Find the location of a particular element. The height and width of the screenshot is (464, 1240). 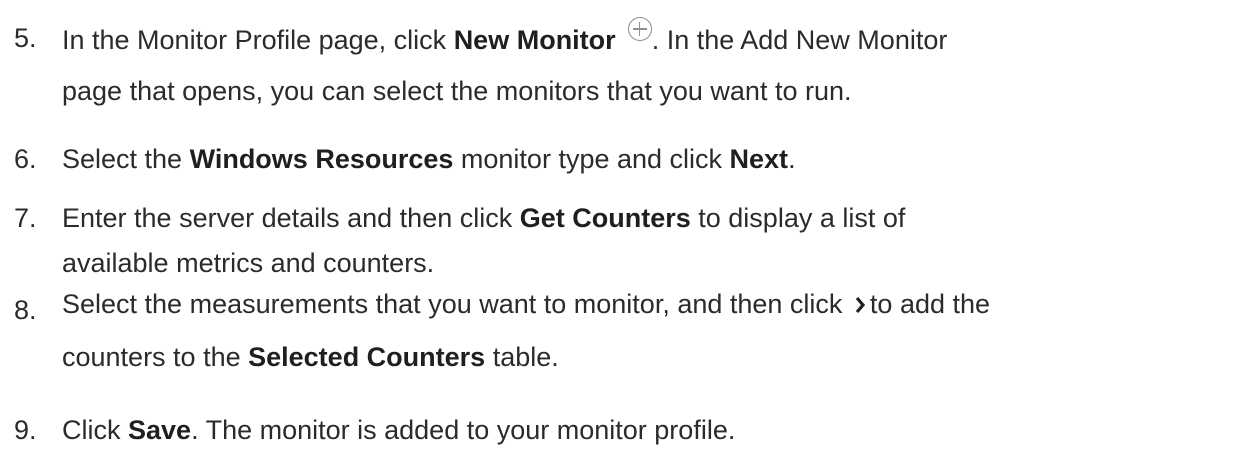

step-7-line-2: available metrics and counters. is located at coordinates (248, 263).